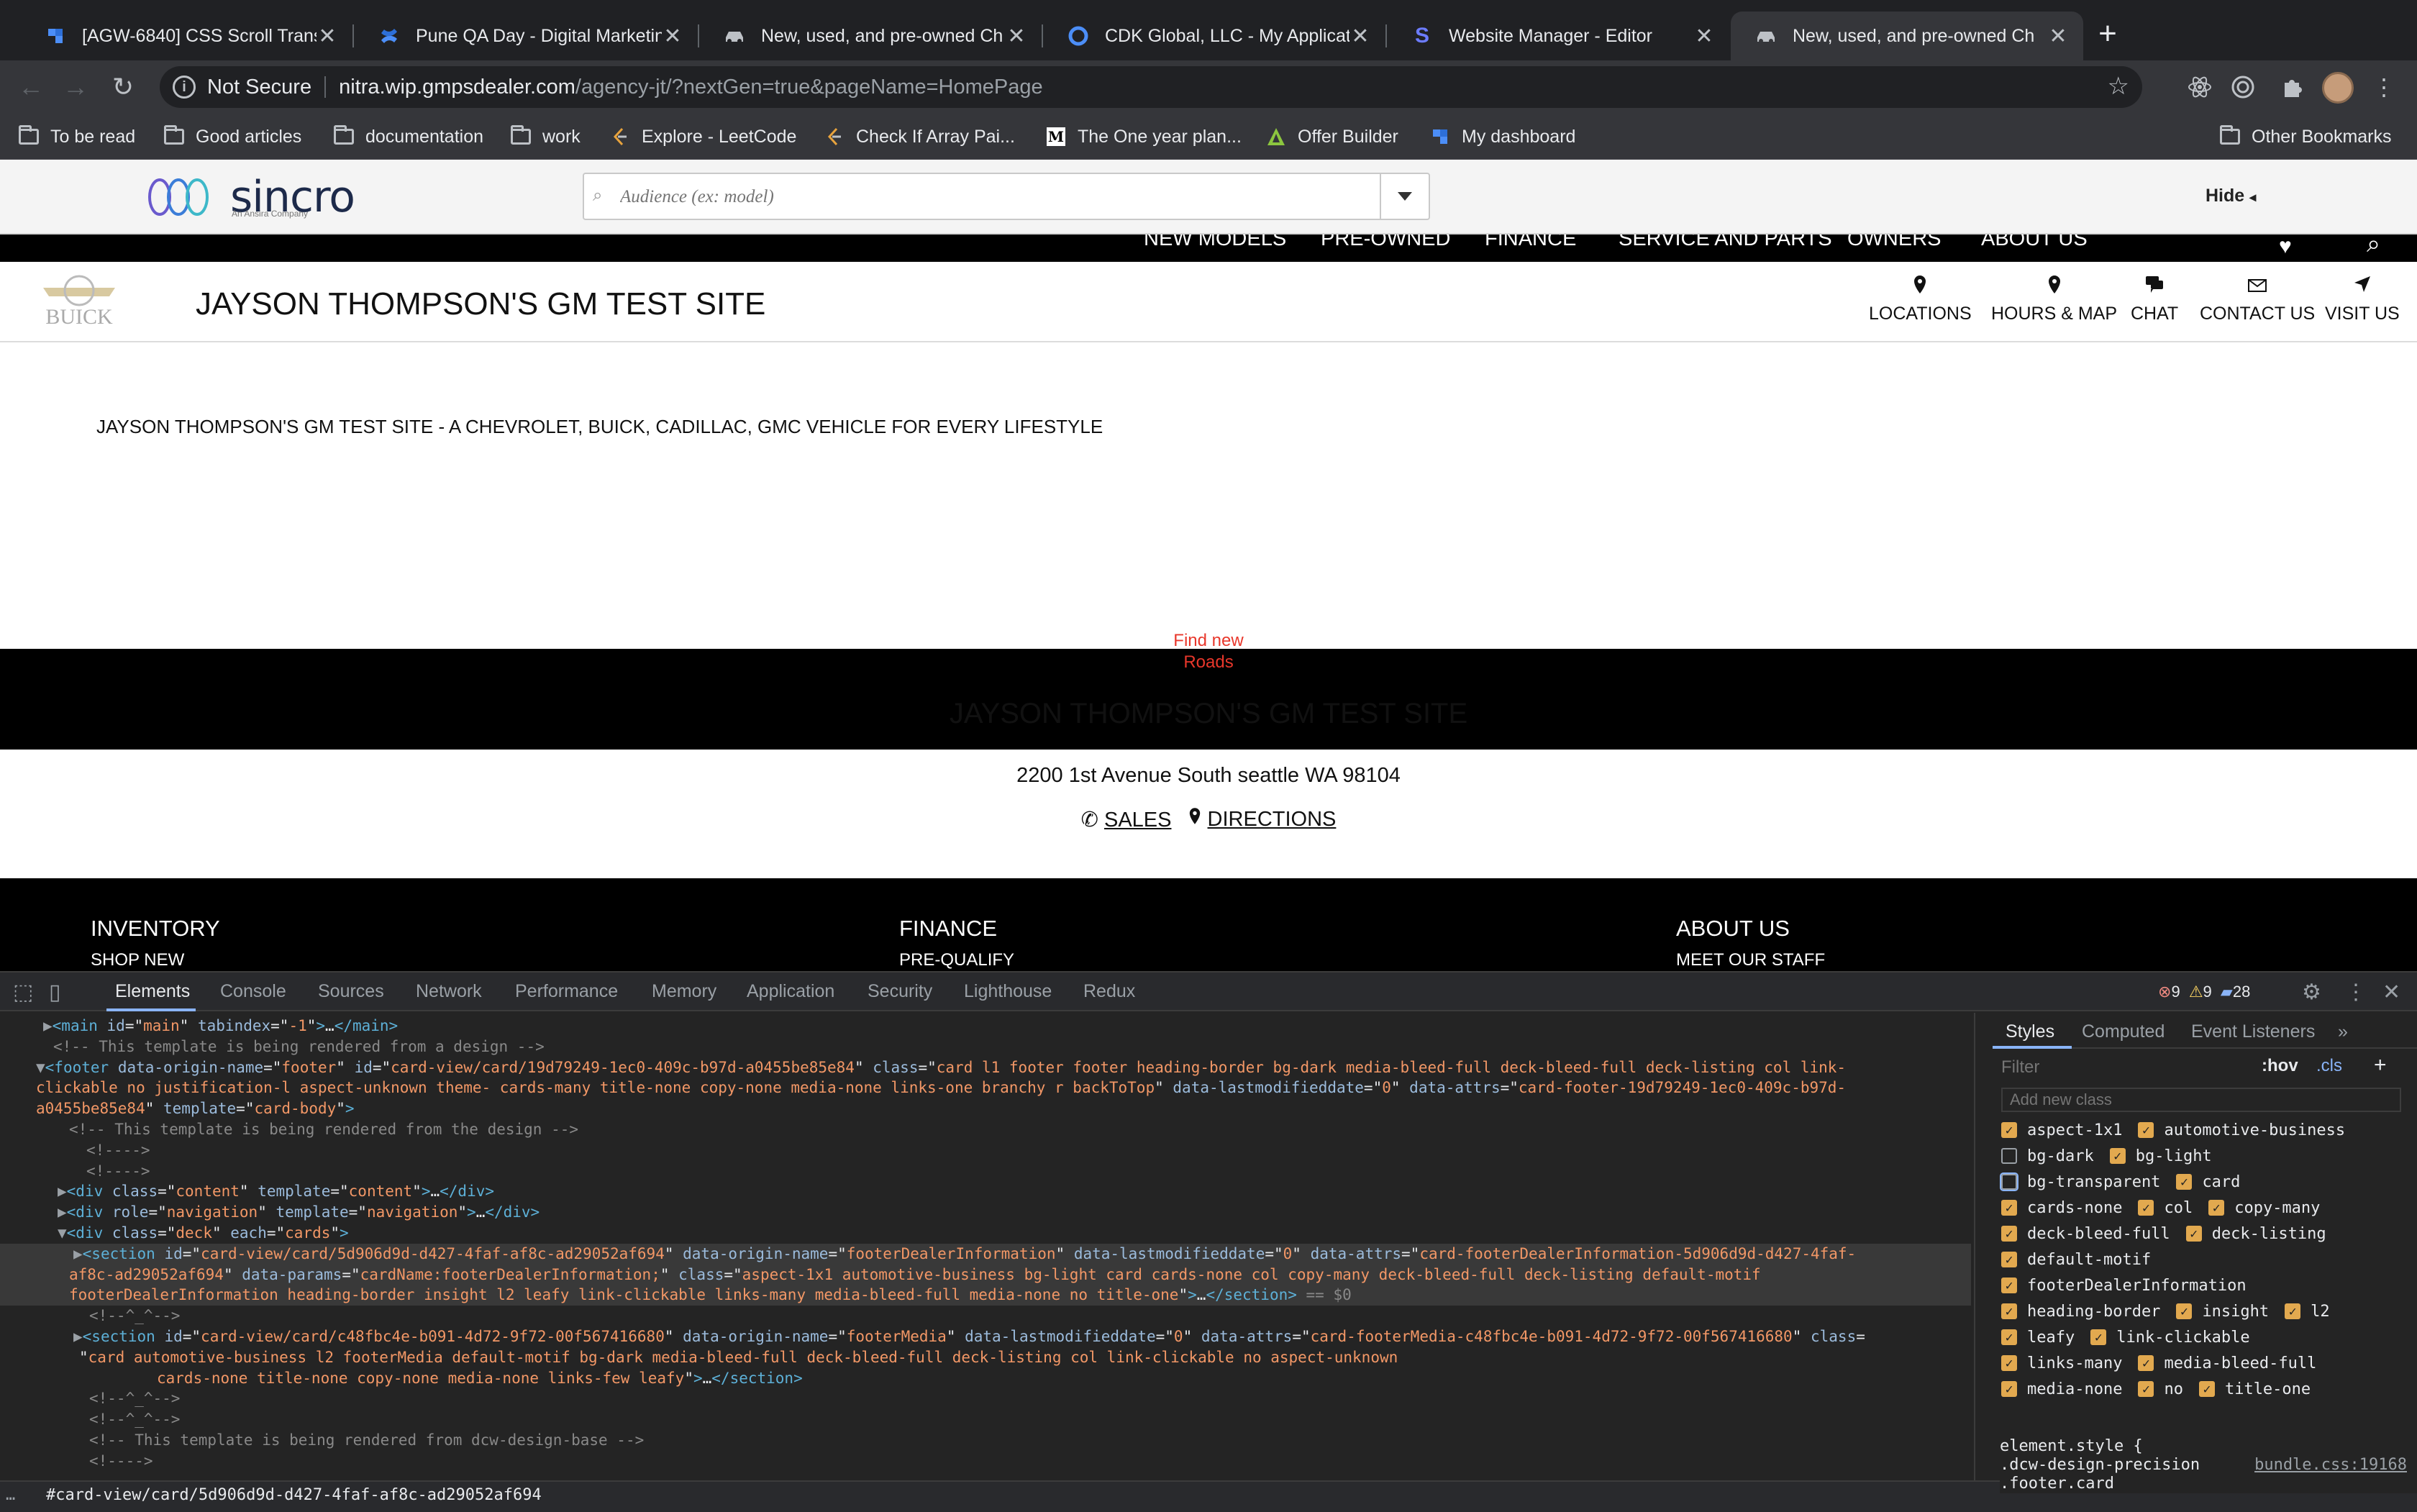 This screenshot has width=2417, height=1512. I want to click on sales-link: ✆ SALES, so click(1127, 819).